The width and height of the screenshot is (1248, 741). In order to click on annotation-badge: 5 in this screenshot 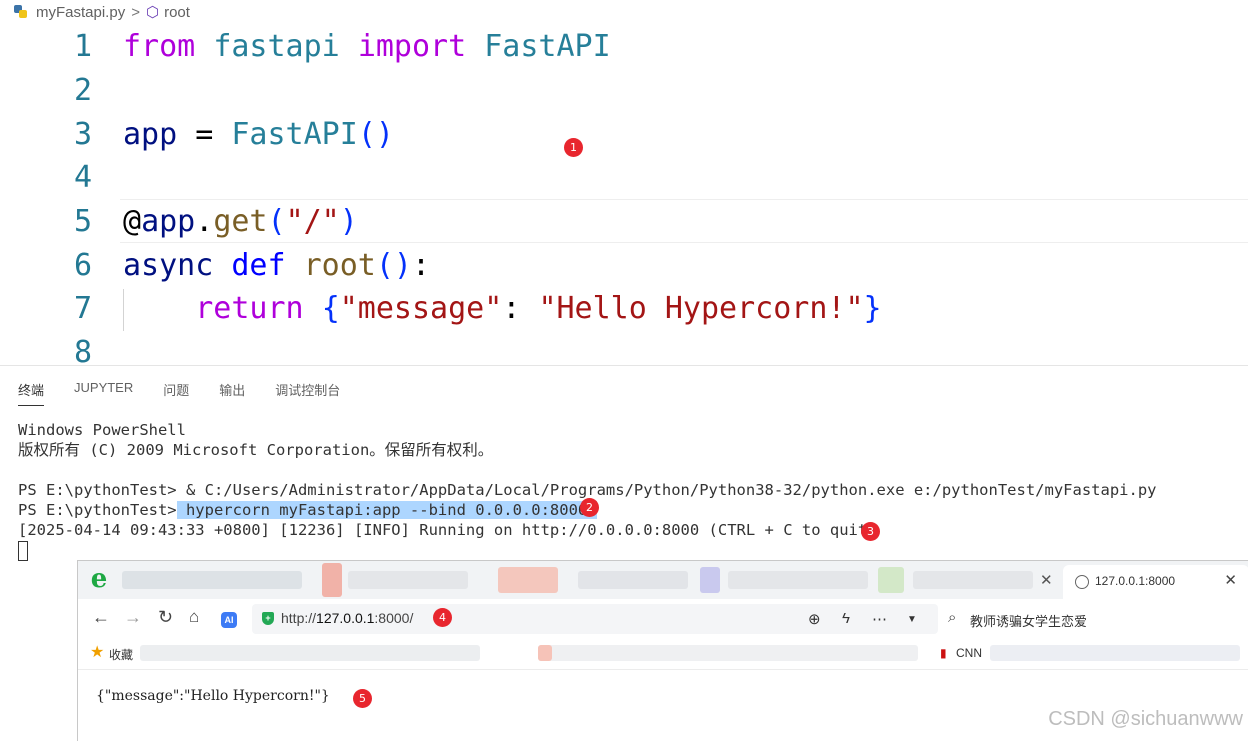, I will do `click(362, 698)`.